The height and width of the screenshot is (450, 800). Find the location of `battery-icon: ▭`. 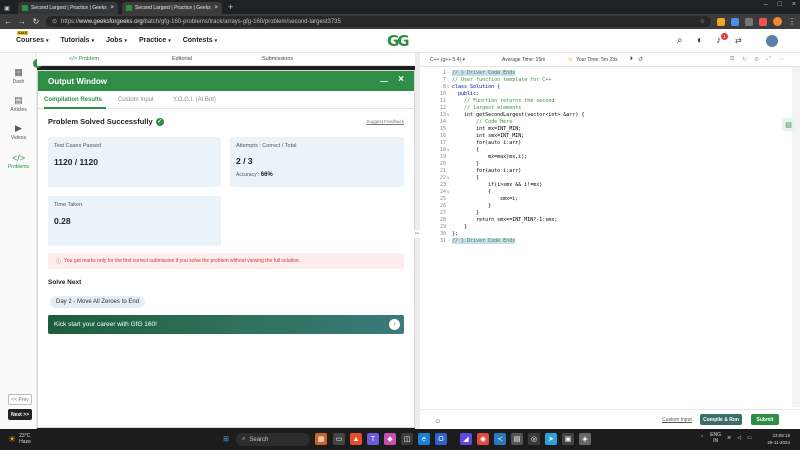

battery-icon: ▭ is located at coordinates (749, 438).